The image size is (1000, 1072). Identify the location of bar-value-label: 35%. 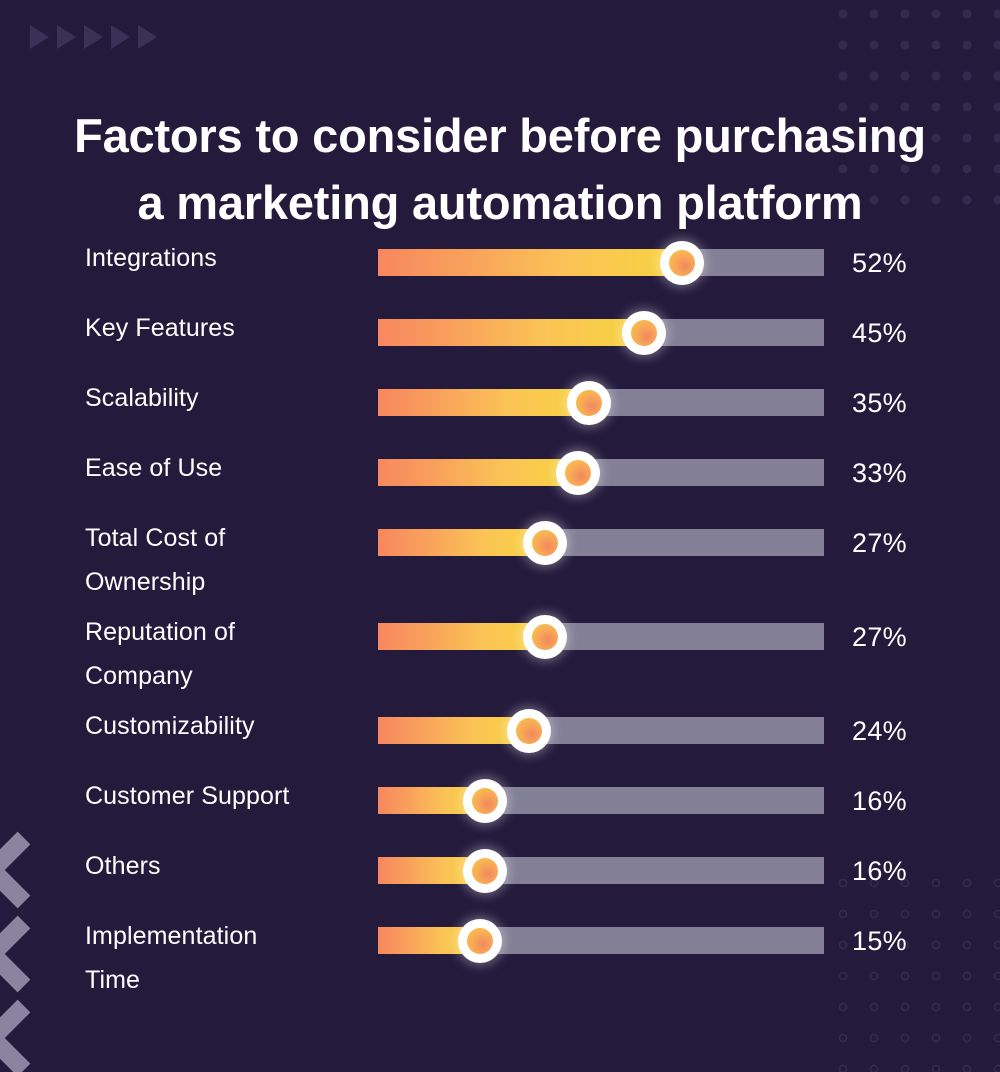
(879, 403).